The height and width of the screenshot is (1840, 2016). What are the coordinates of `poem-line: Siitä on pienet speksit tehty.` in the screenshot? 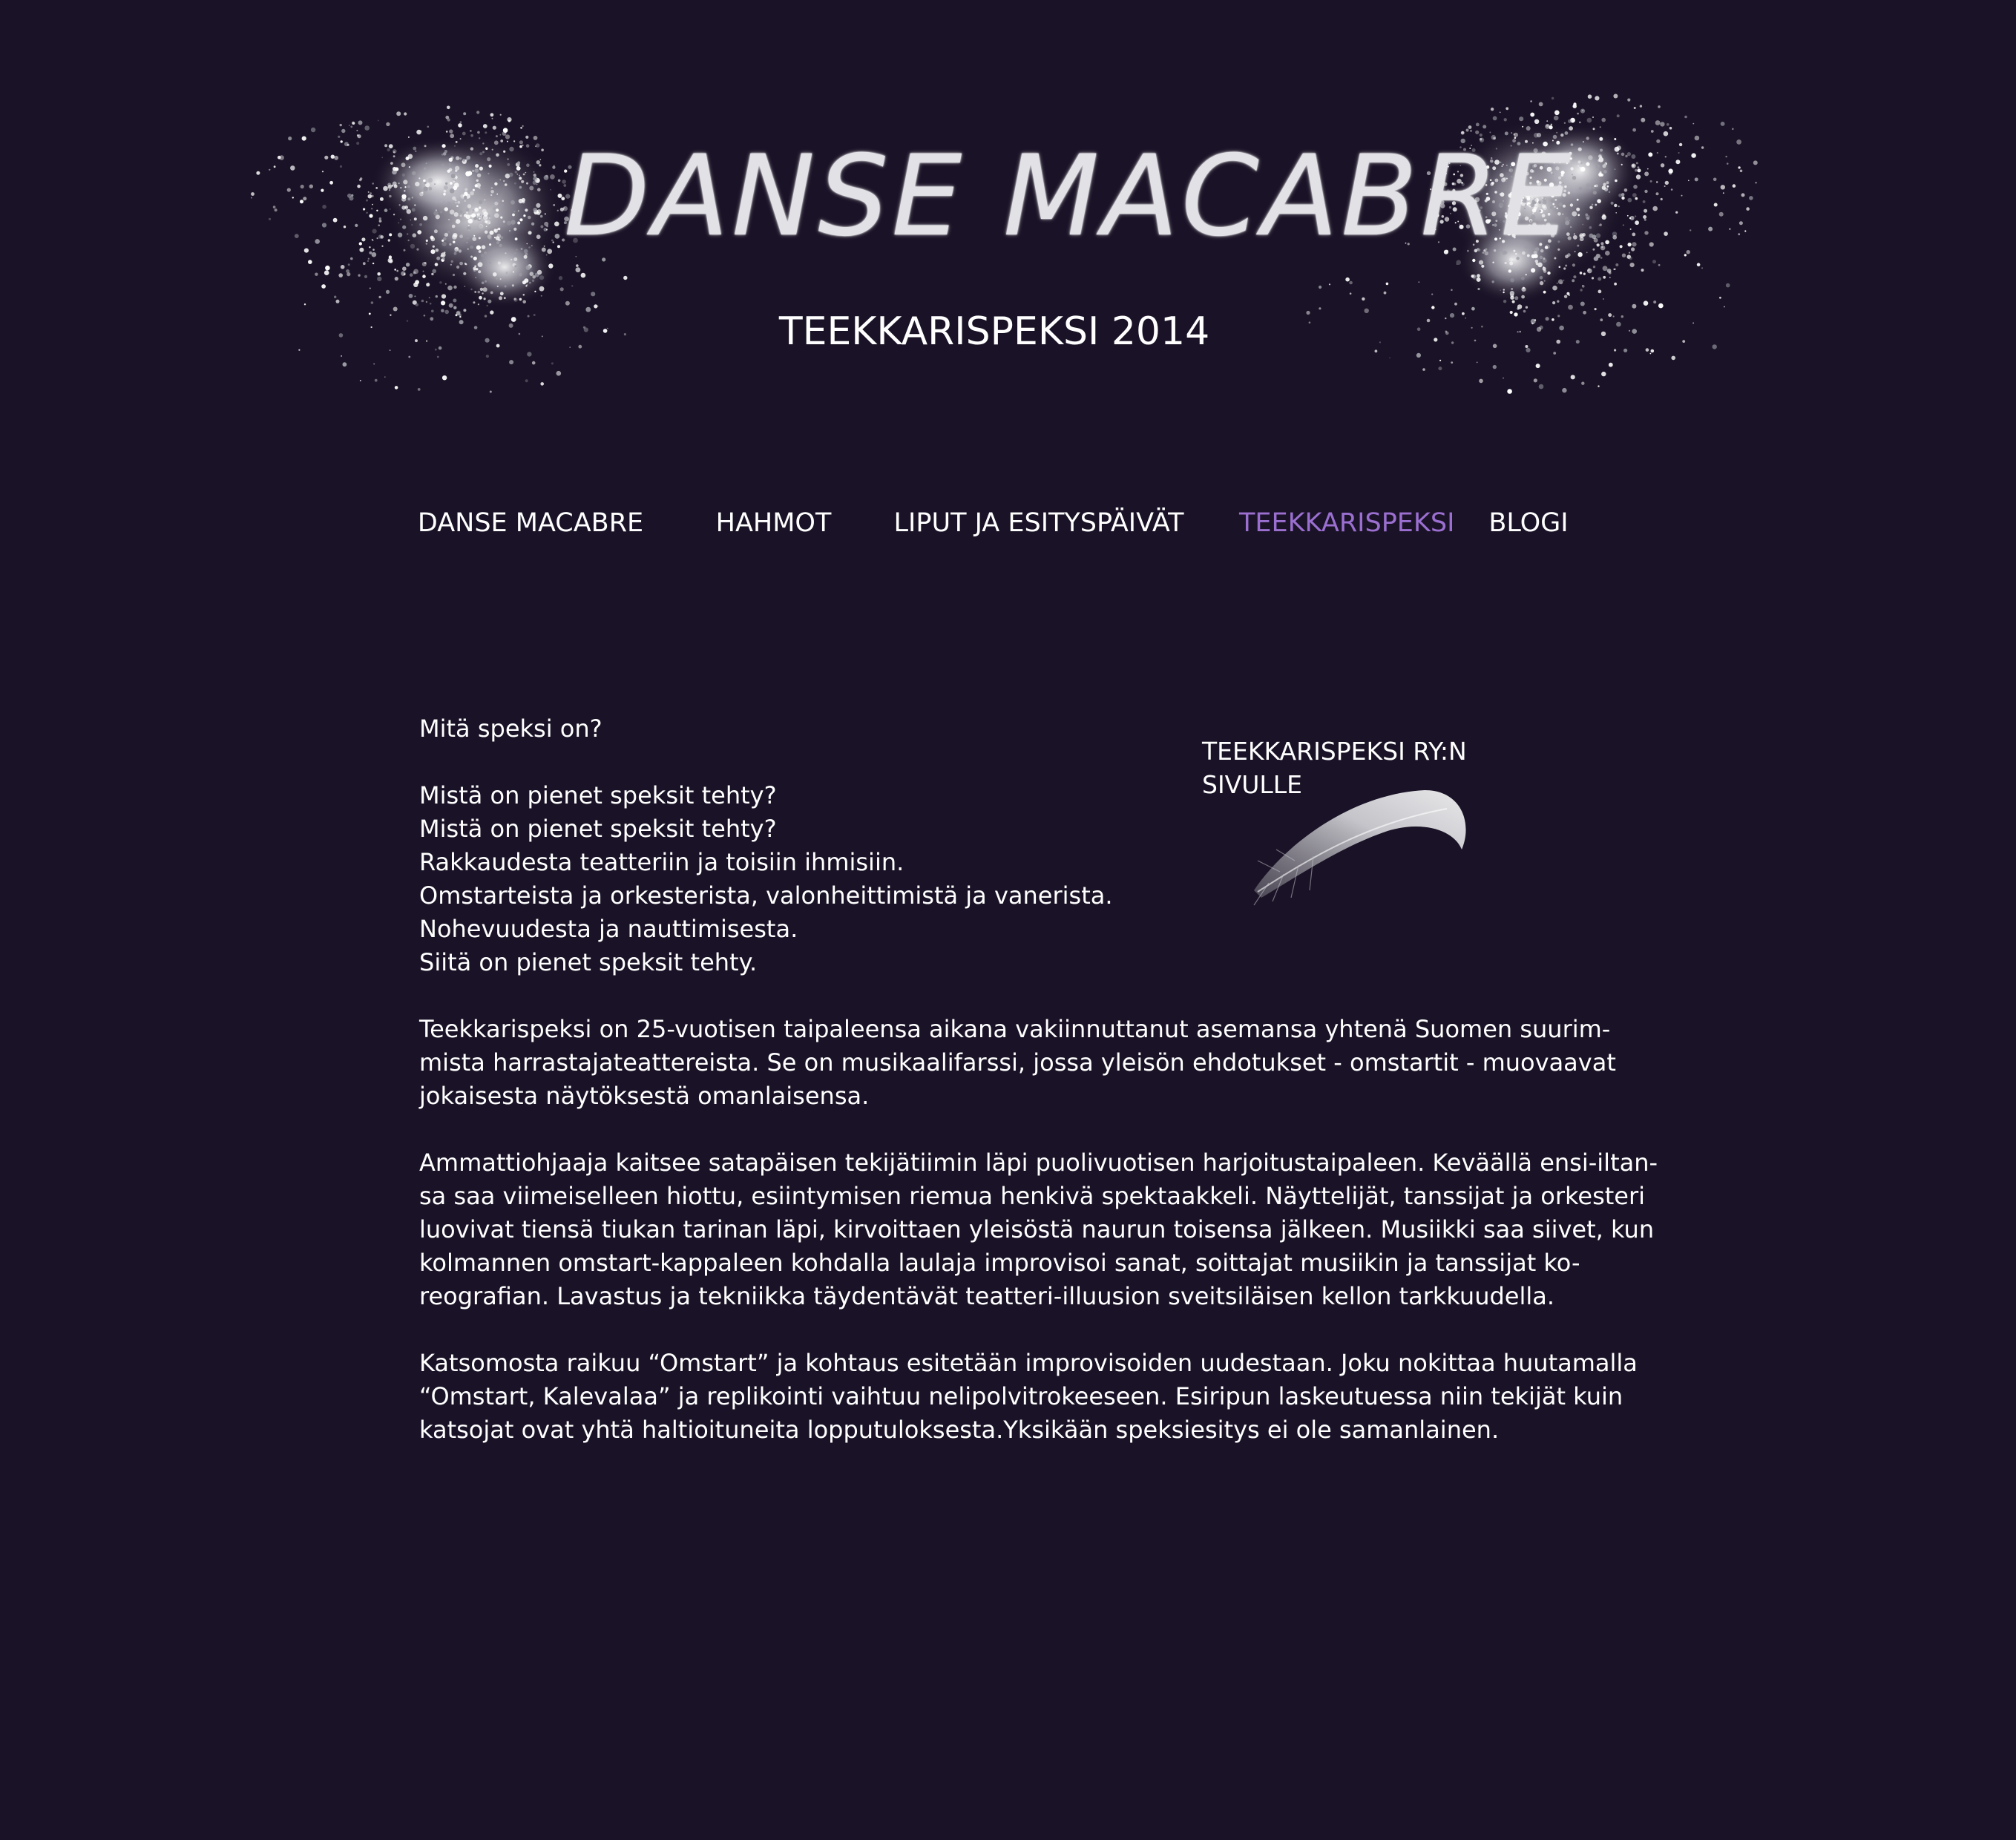 It's located at (588, 962).